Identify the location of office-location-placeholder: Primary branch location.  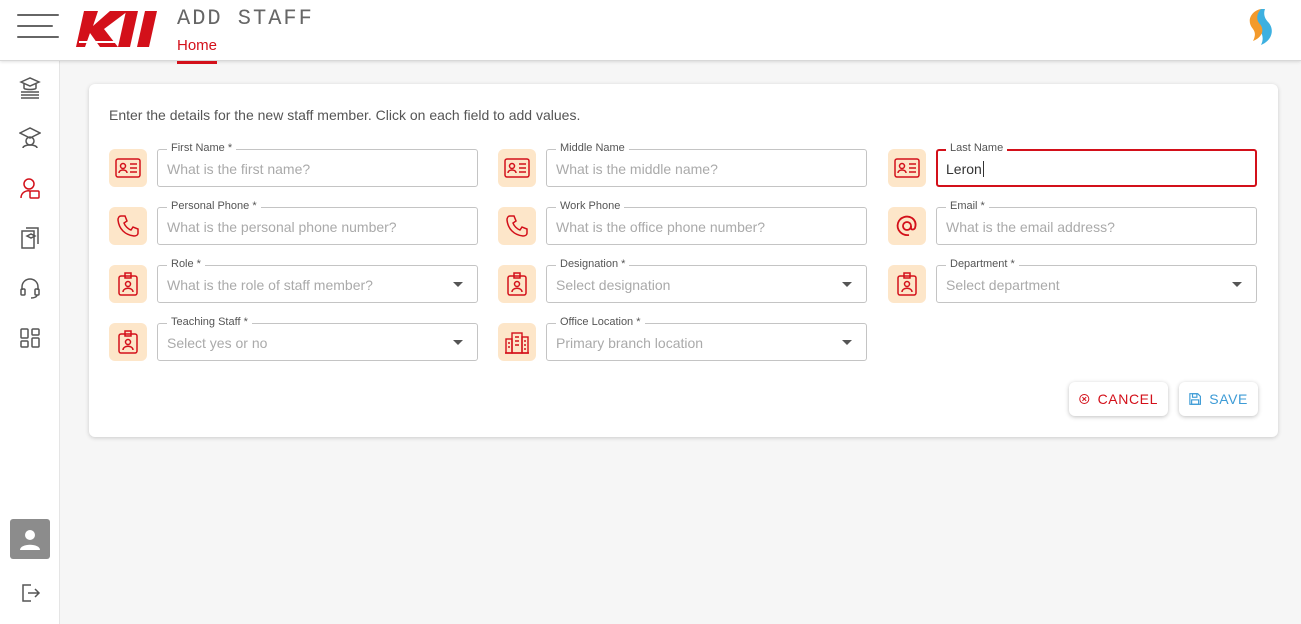
(630, 343).